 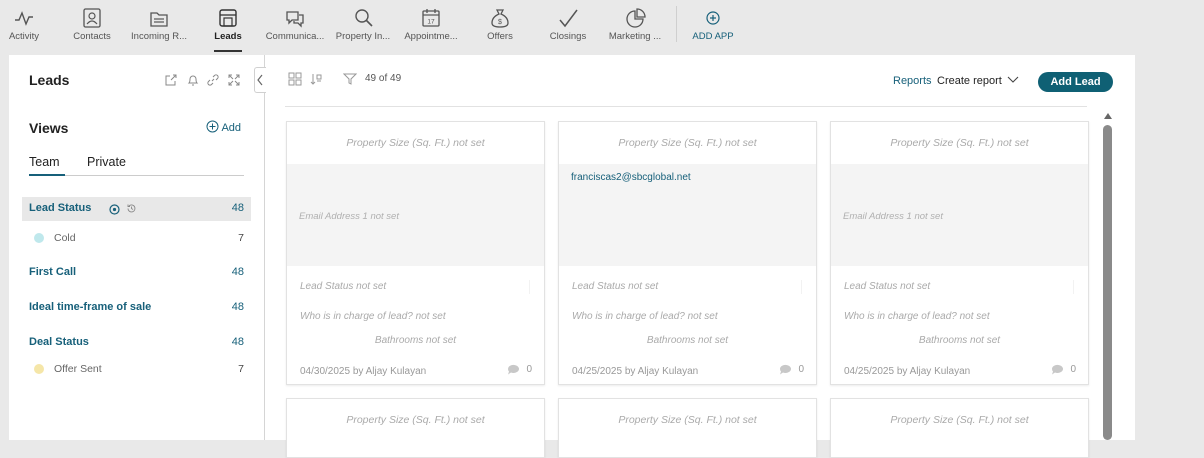 What do you see at coordinates (1108, 116) in the screenshot?
I see `scroll-up-icon` at bounding box center [1108, 116].